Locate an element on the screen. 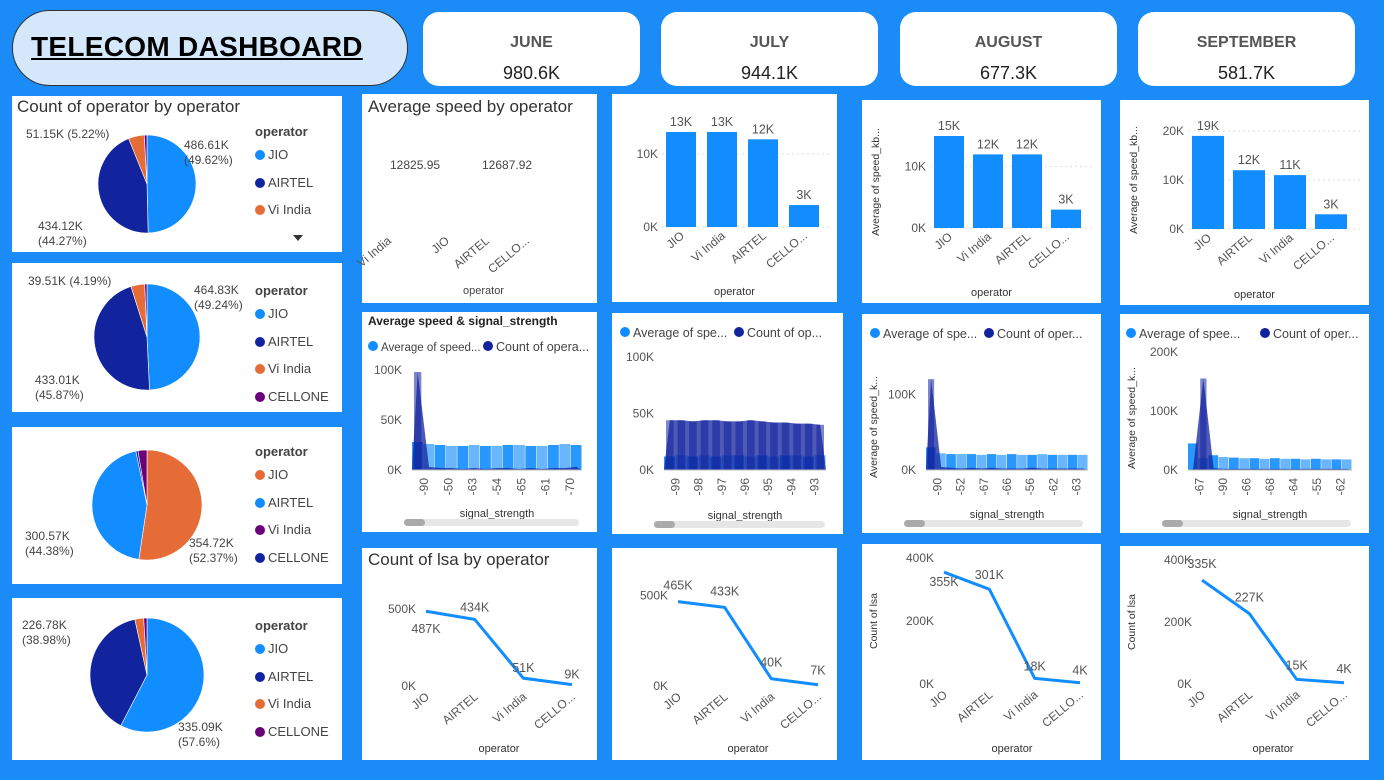 Image resolution: width=1384 pixels, height=780 pixels. pie-data-label: 300.57K is located at coordinates (47, 536).